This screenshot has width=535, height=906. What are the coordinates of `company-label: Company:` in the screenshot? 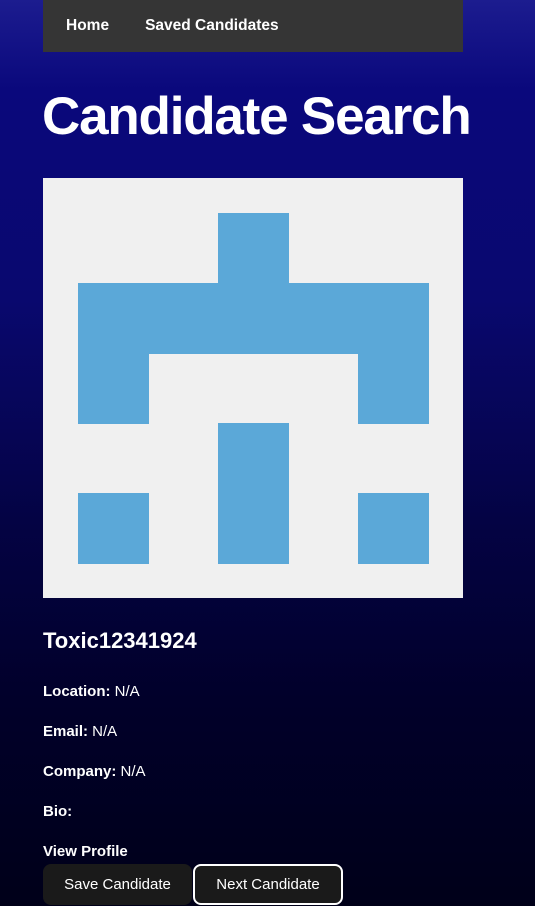 It's located at (80, 771).